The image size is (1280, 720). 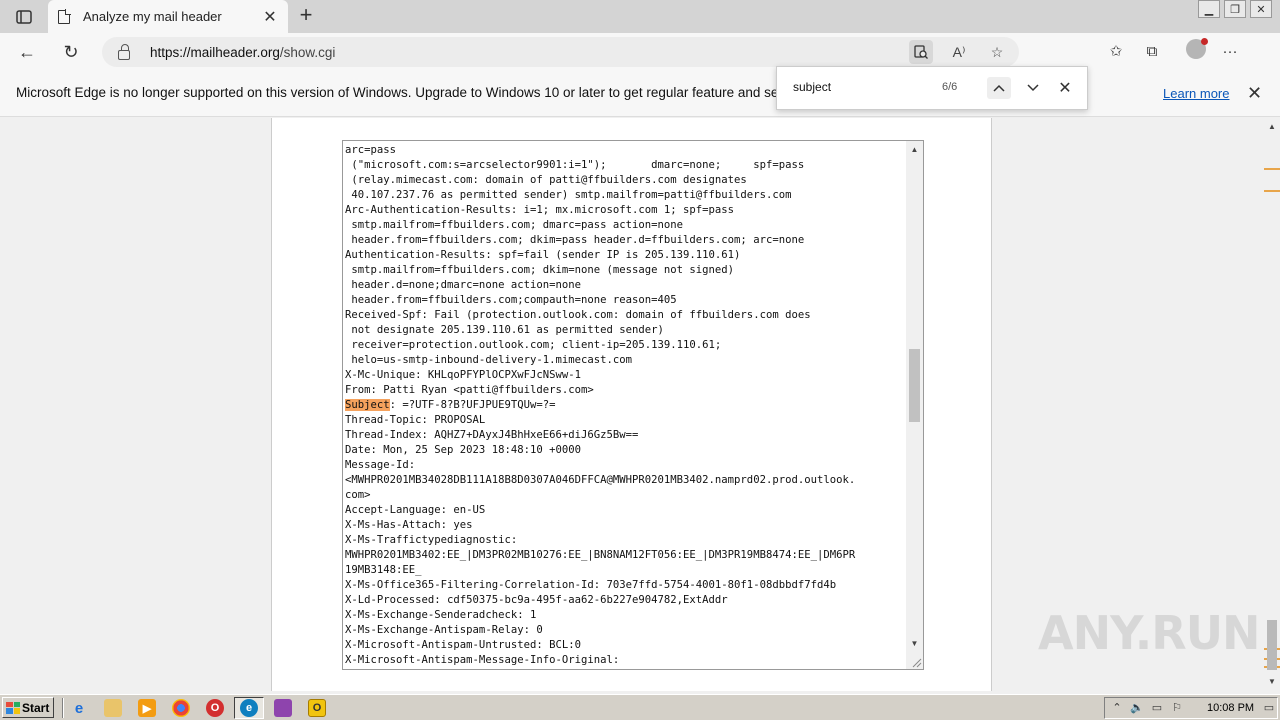 I want to click on learn-more-link: Learn more, so click(x=1196, y=93).